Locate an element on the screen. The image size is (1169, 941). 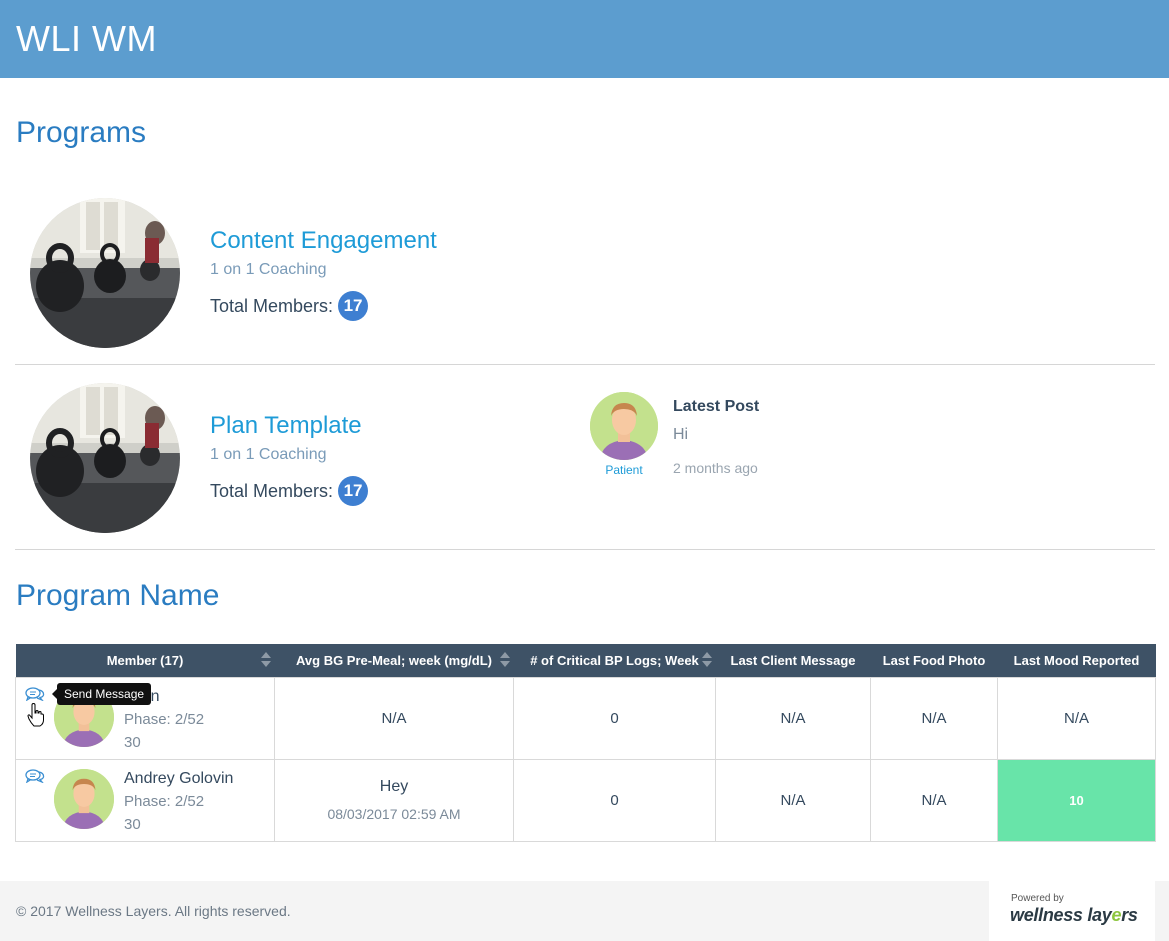
hand-cursor-icon is located at coordinates (35, 715).